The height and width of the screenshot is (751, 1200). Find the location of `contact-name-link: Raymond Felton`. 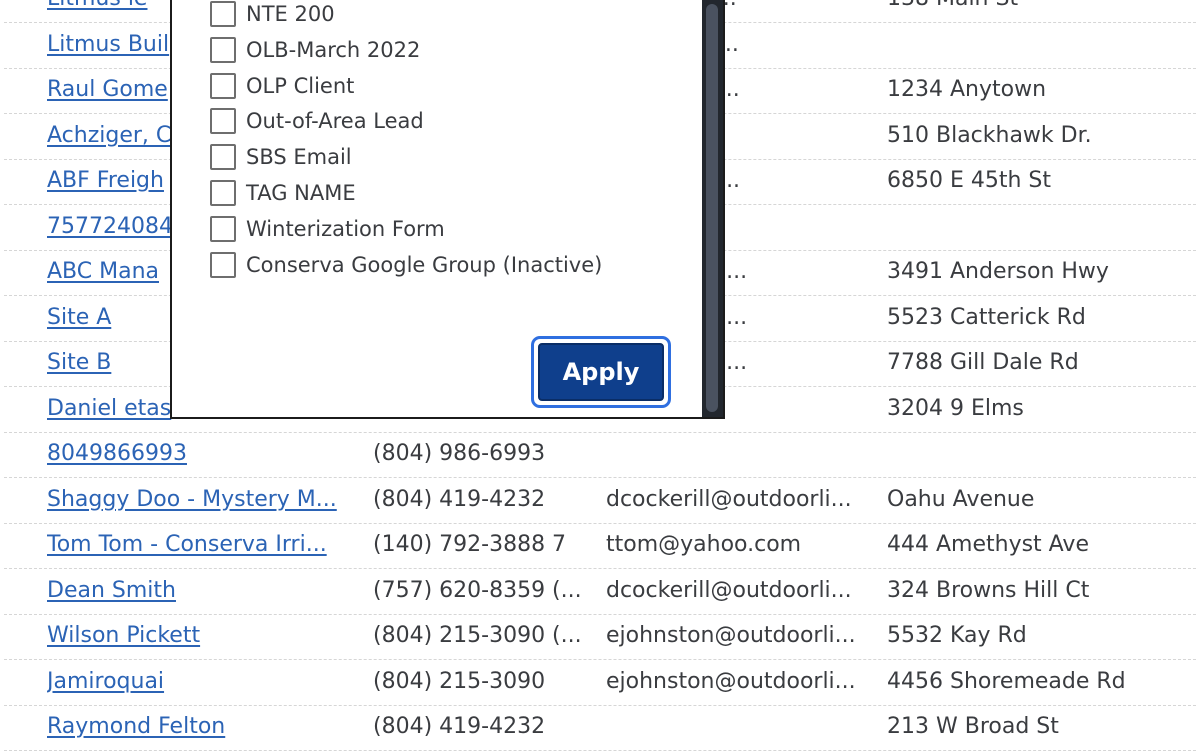

contact-name-link: Raymond Felton is located at coordinates (199, 727).